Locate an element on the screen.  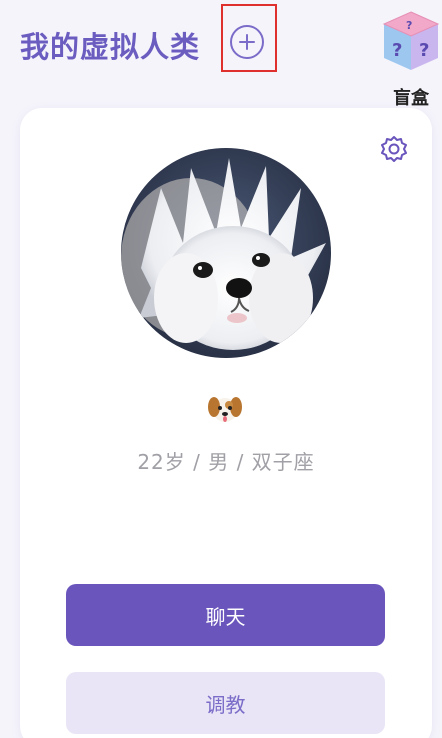
add-virtual-human-button is located at coordinates (247, 42).